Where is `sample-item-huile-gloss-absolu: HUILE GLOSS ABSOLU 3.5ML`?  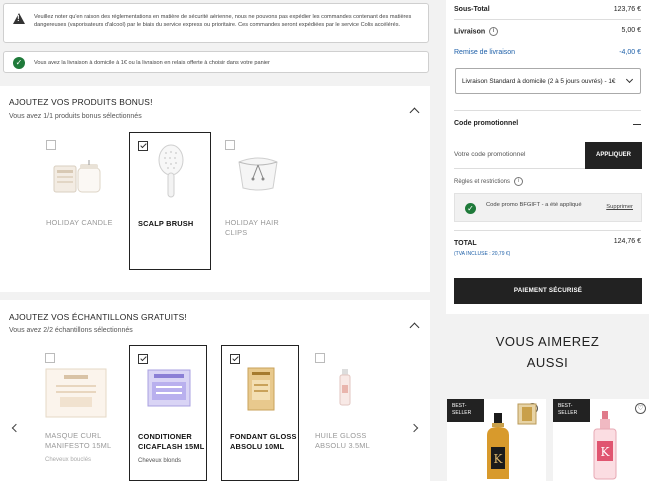
sample-item-huile-gloss-absolu: HUILE GLOSS ABSOLU 3.5ML is located at coordinates (346, 413).